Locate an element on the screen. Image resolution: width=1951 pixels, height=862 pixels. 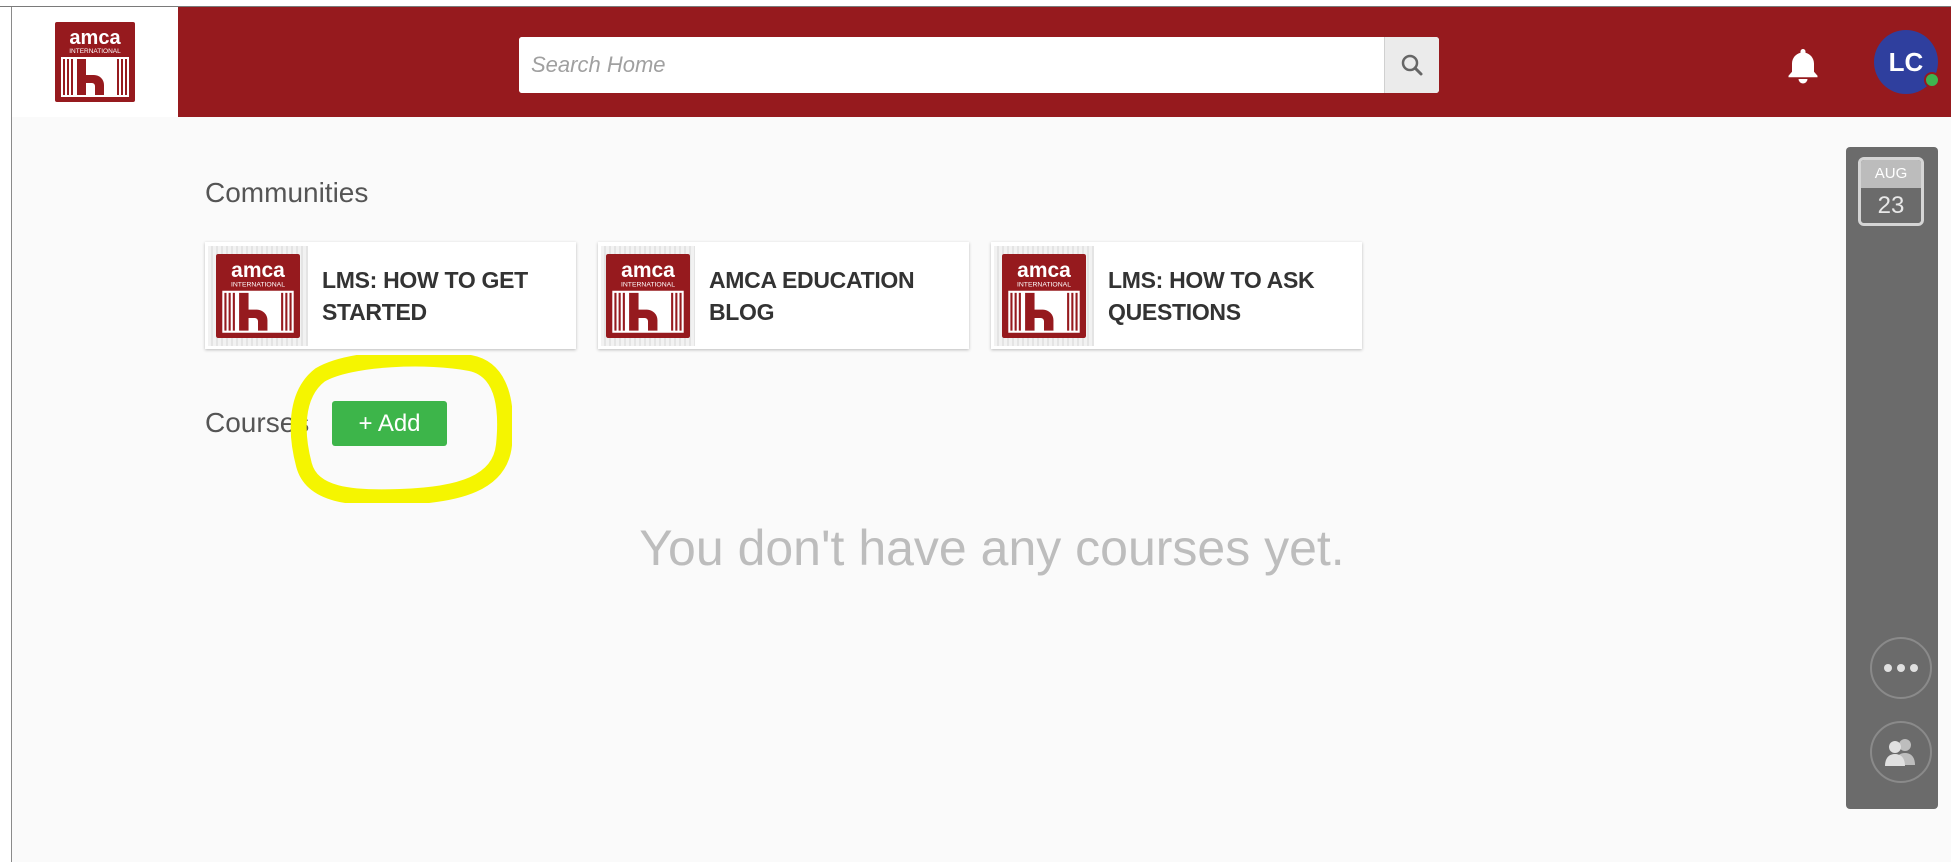
home-logo-link: amca INTERNATIONAL is located at coordinates (95, 62).